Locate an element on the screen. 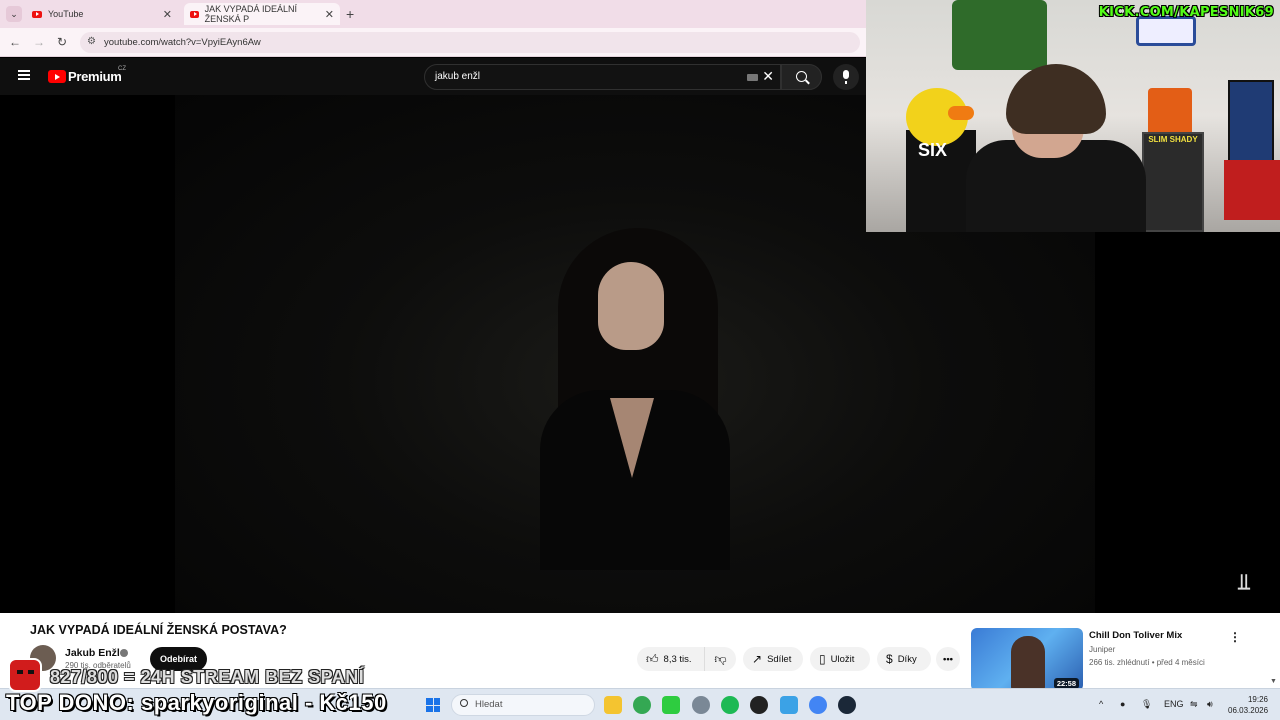 Image resolution: width=1280 pixels, height=720 pixels. wall-letters is located at coordinates (886, 84).